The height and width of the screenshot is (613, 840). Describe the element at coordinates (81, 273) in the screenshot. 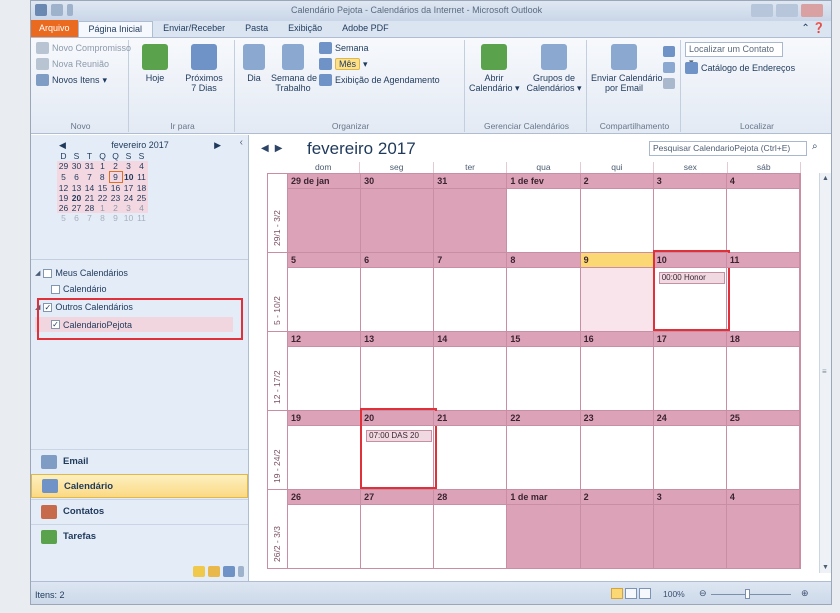

I see `meus-calendarios-group: ◢ Meus Calendários` at that location.